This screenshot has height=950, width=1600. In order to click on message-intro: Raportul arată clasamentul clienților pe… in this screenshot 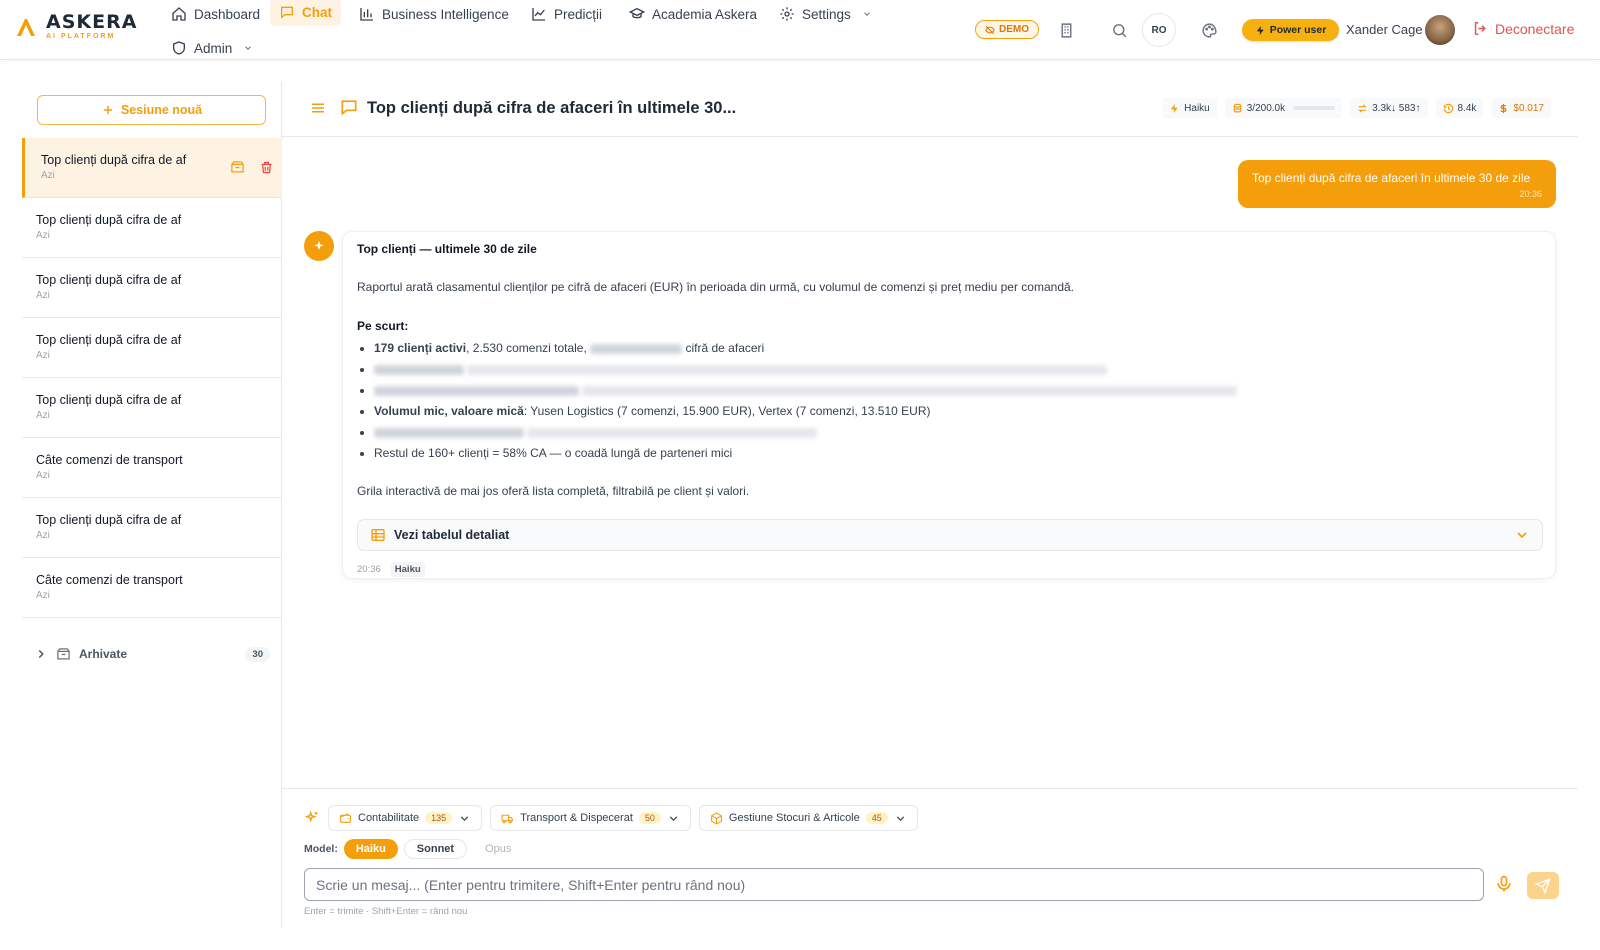, I will do `click(716, 287)`.